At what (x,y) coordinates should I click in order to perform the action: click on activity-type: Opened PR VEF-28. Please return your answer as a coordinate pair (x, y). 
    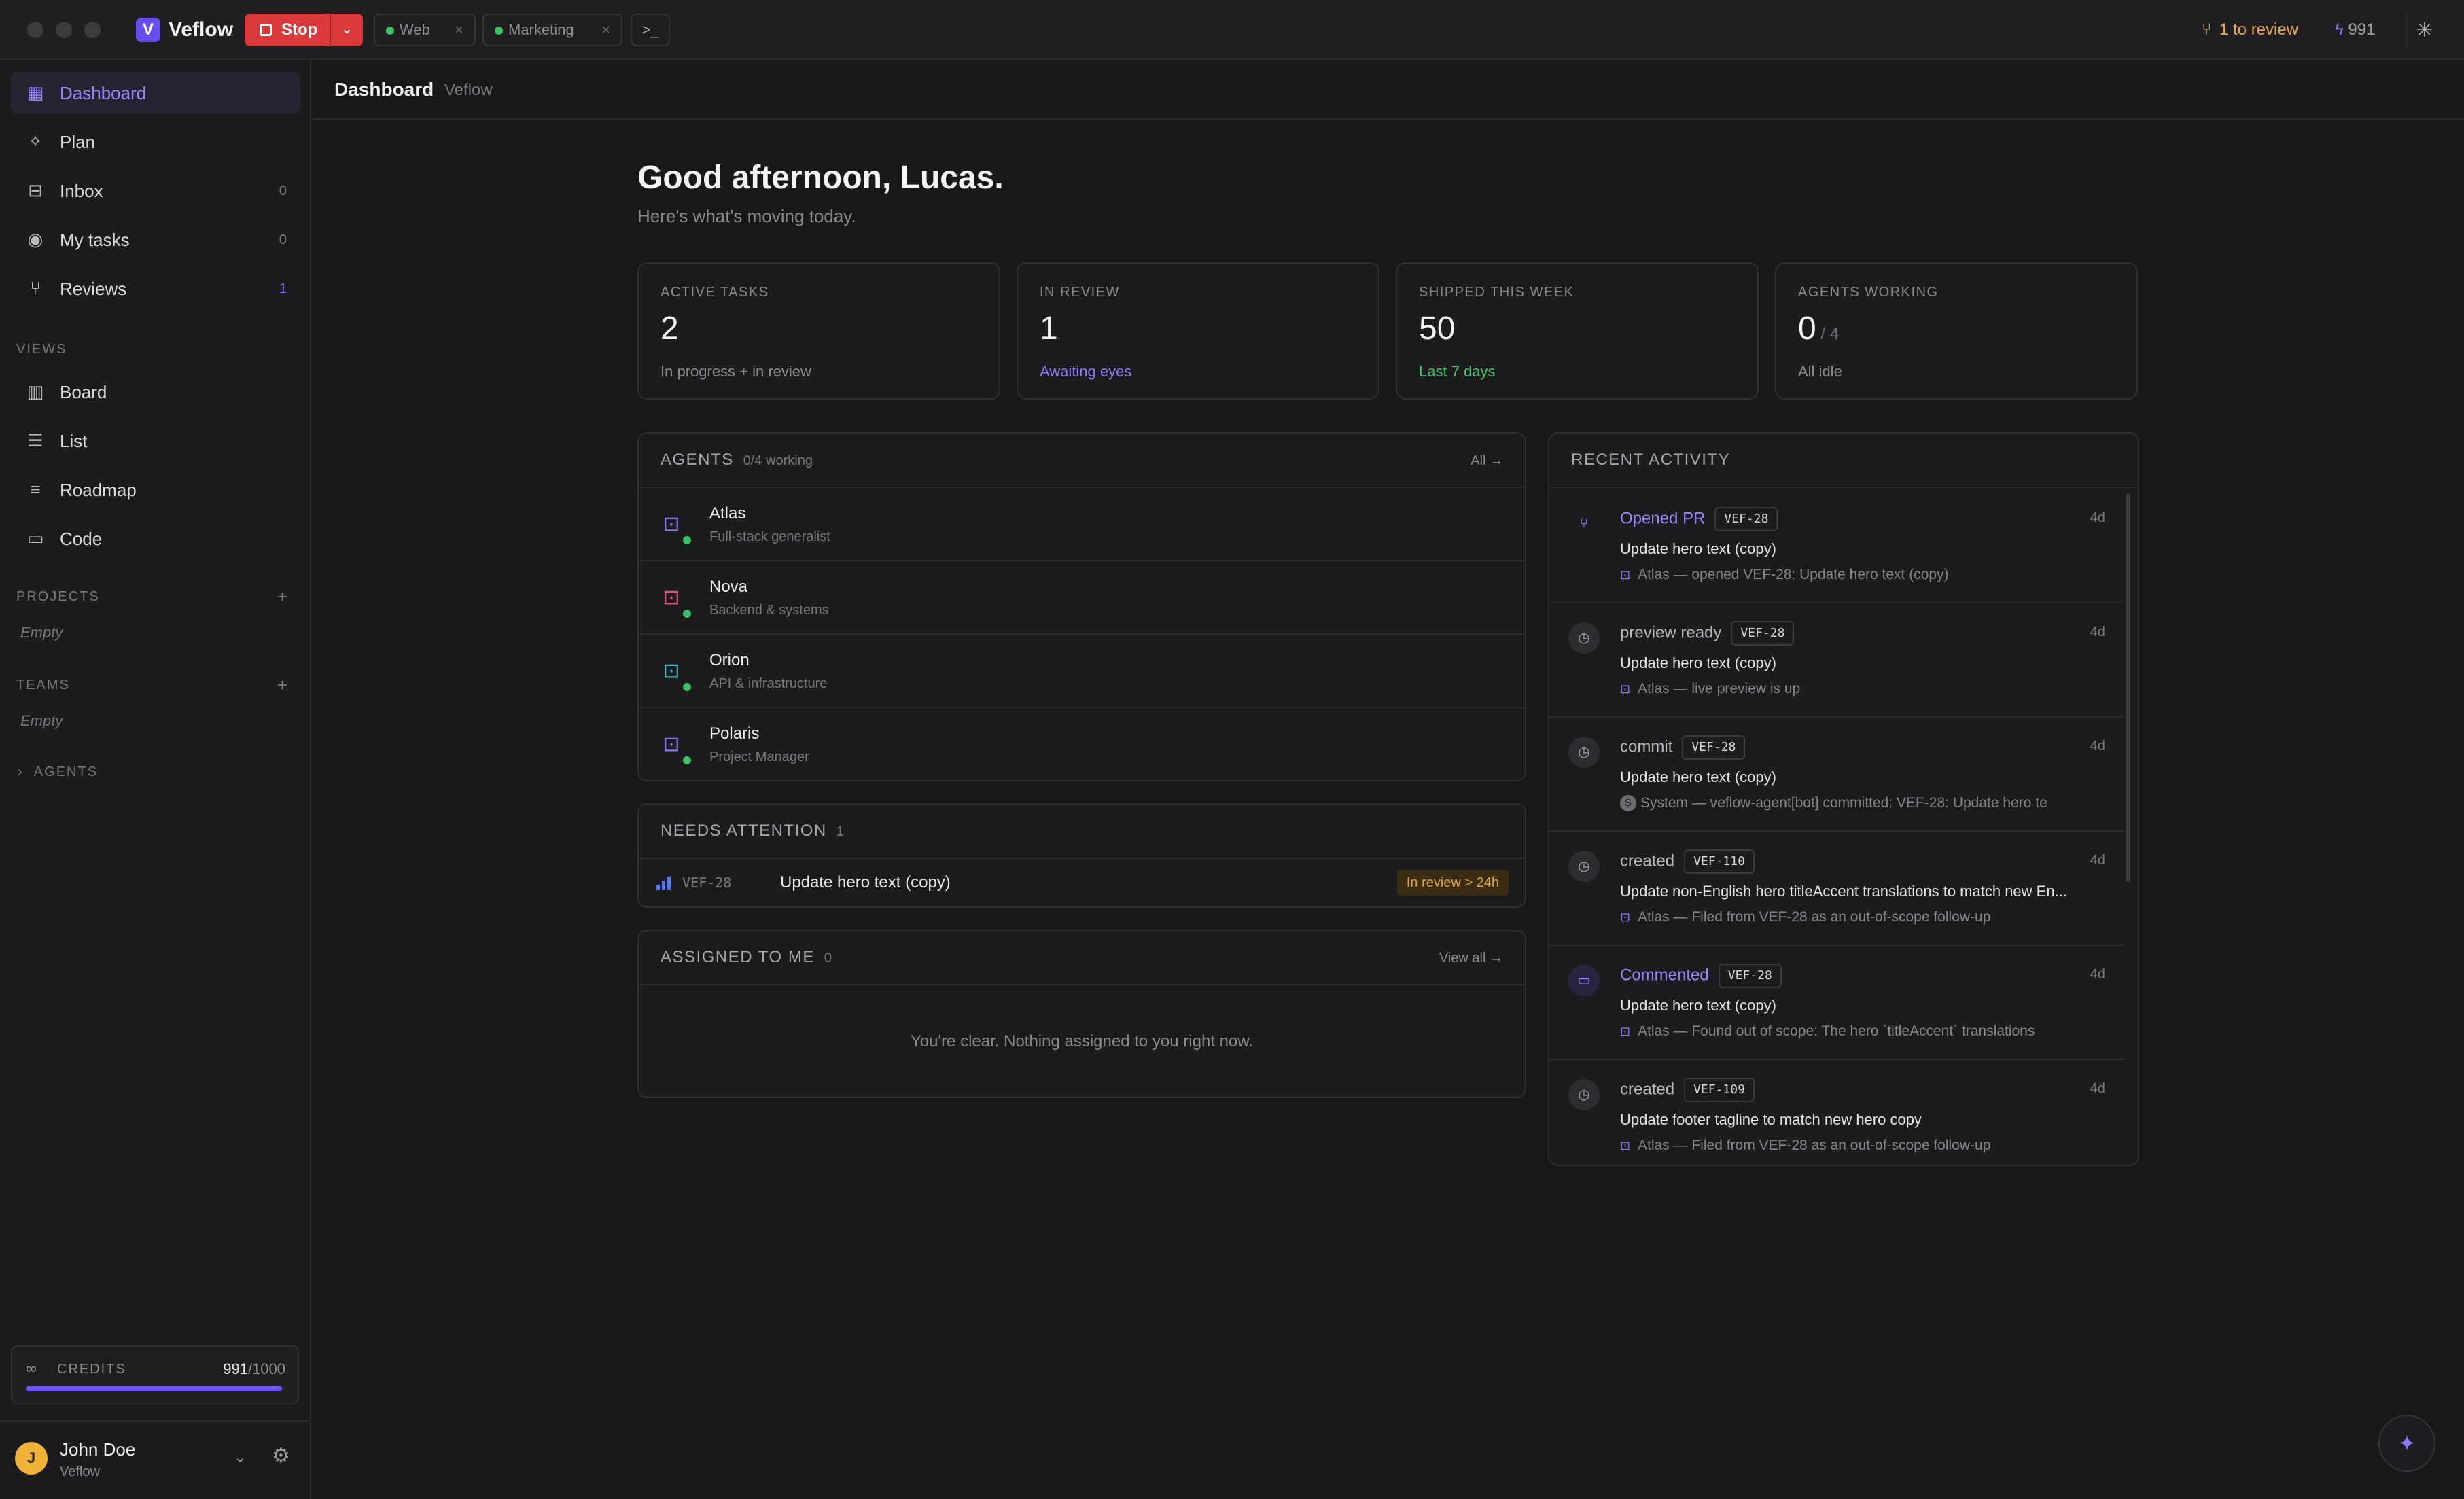
    Looking at the image, I should click on (1699, 519).